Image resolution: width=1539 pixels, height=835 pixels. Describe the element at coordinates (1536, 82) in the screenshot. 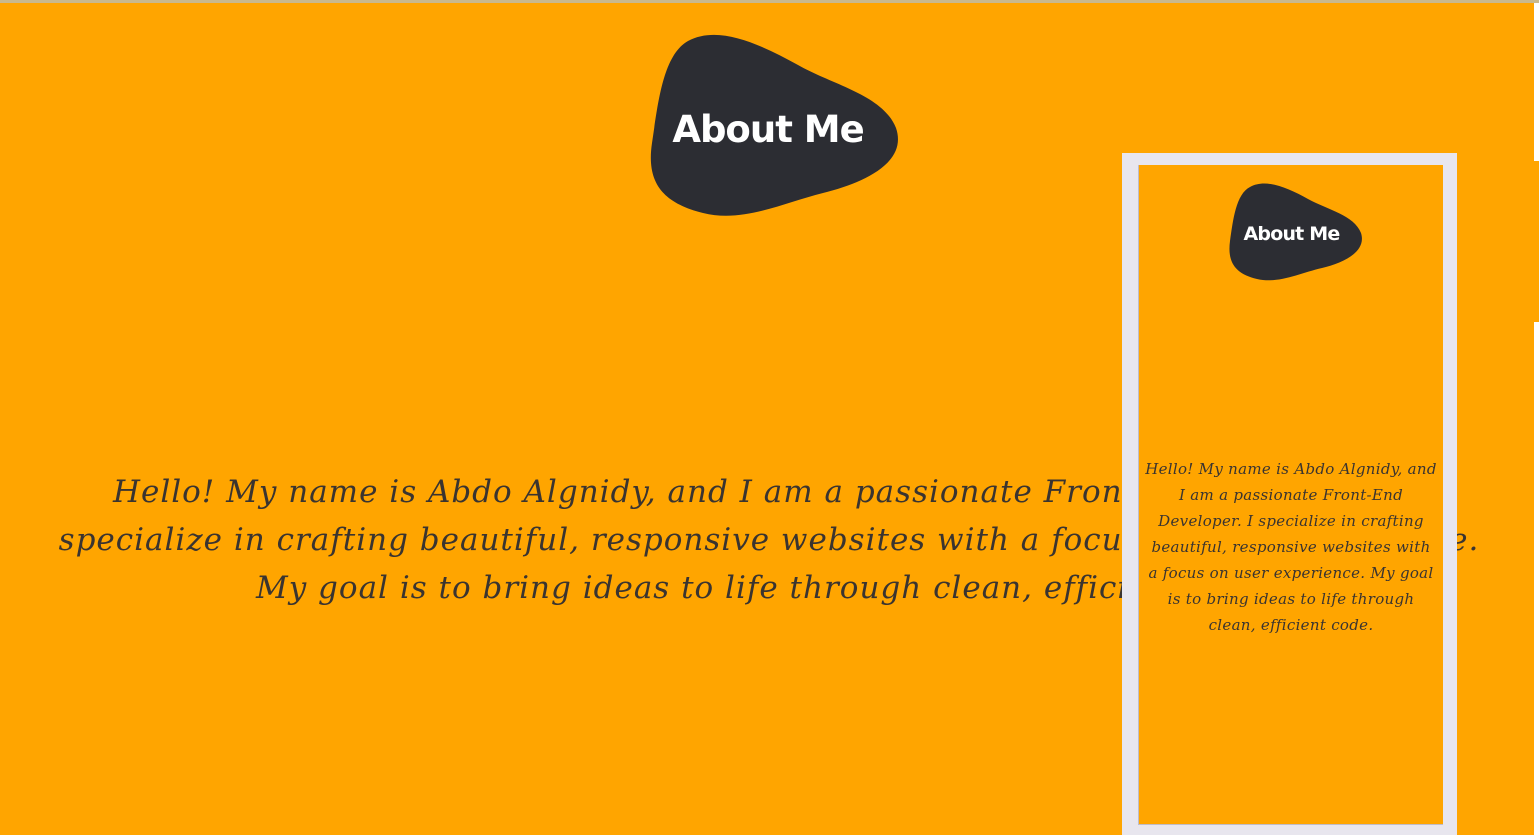

I see `right-edge-strip` at that location.